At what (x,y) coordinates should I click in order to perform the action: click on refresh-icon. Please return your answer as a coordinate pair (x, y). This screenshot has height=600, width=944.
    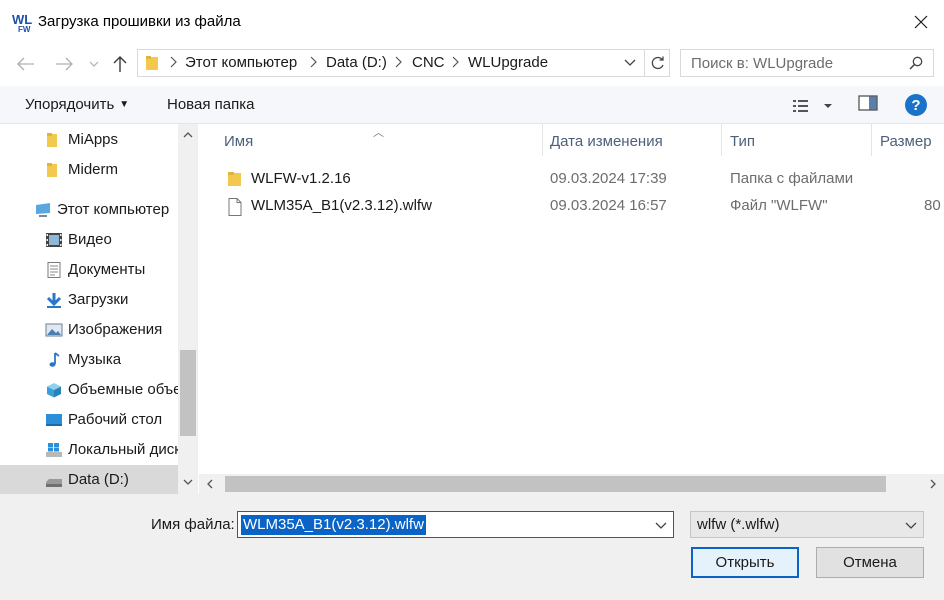
    Looking at the image, I should click on (657, 63).